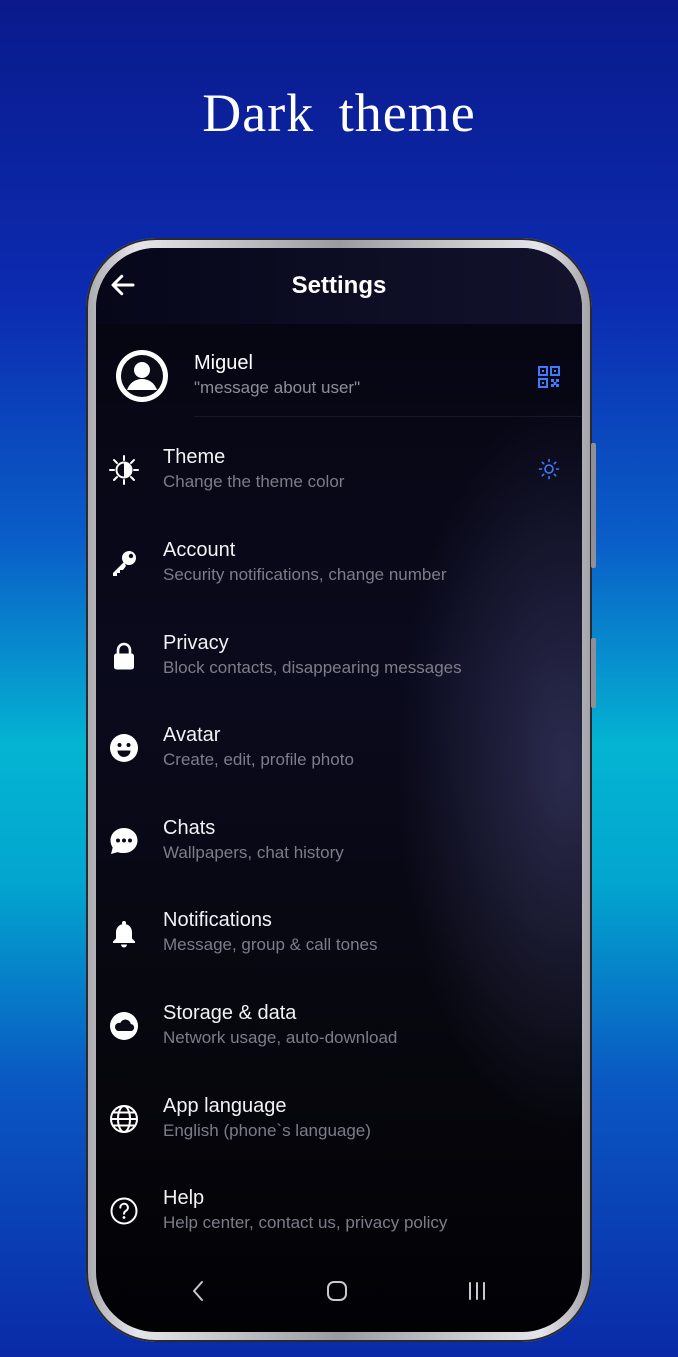 The image size is (678, 1357). I want to click on app-bar: Settings, so click(339, 286).